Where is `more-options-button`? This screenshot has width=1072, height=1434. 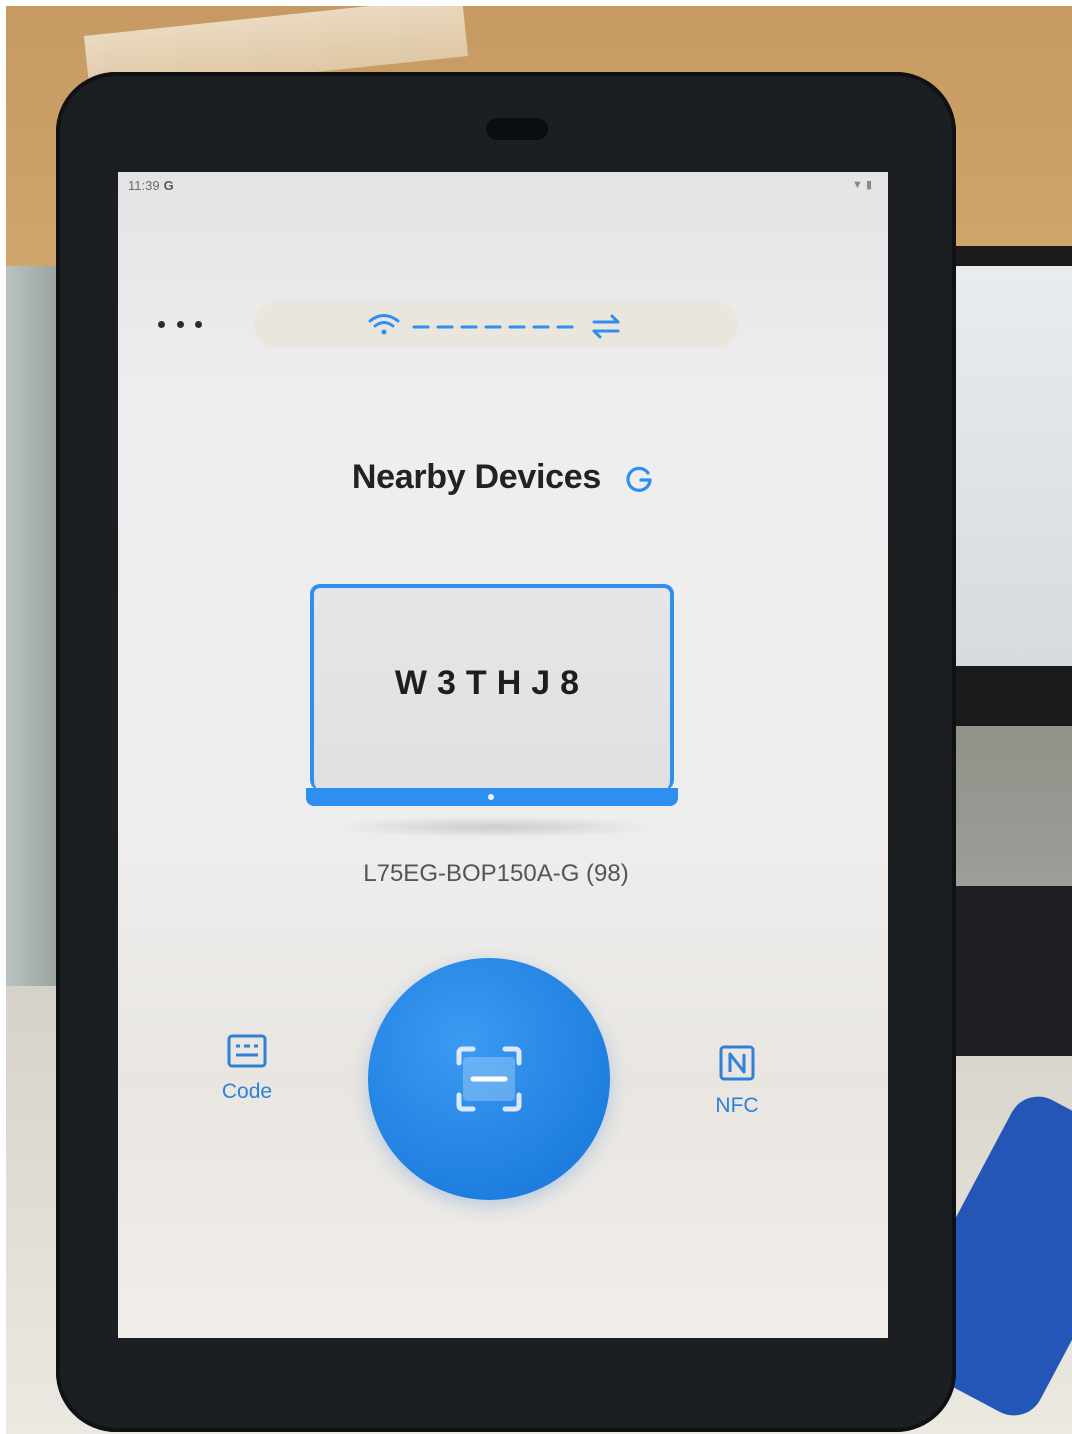
more-options-button is located at coordinates (180, 324).